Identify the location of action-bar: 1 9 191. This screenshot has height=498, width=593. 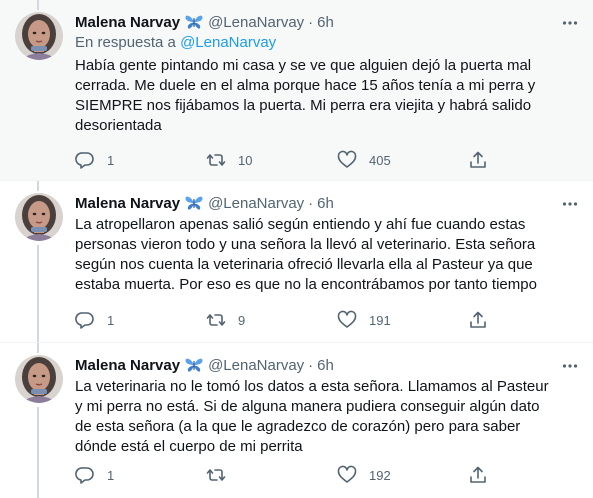
(281, 320).